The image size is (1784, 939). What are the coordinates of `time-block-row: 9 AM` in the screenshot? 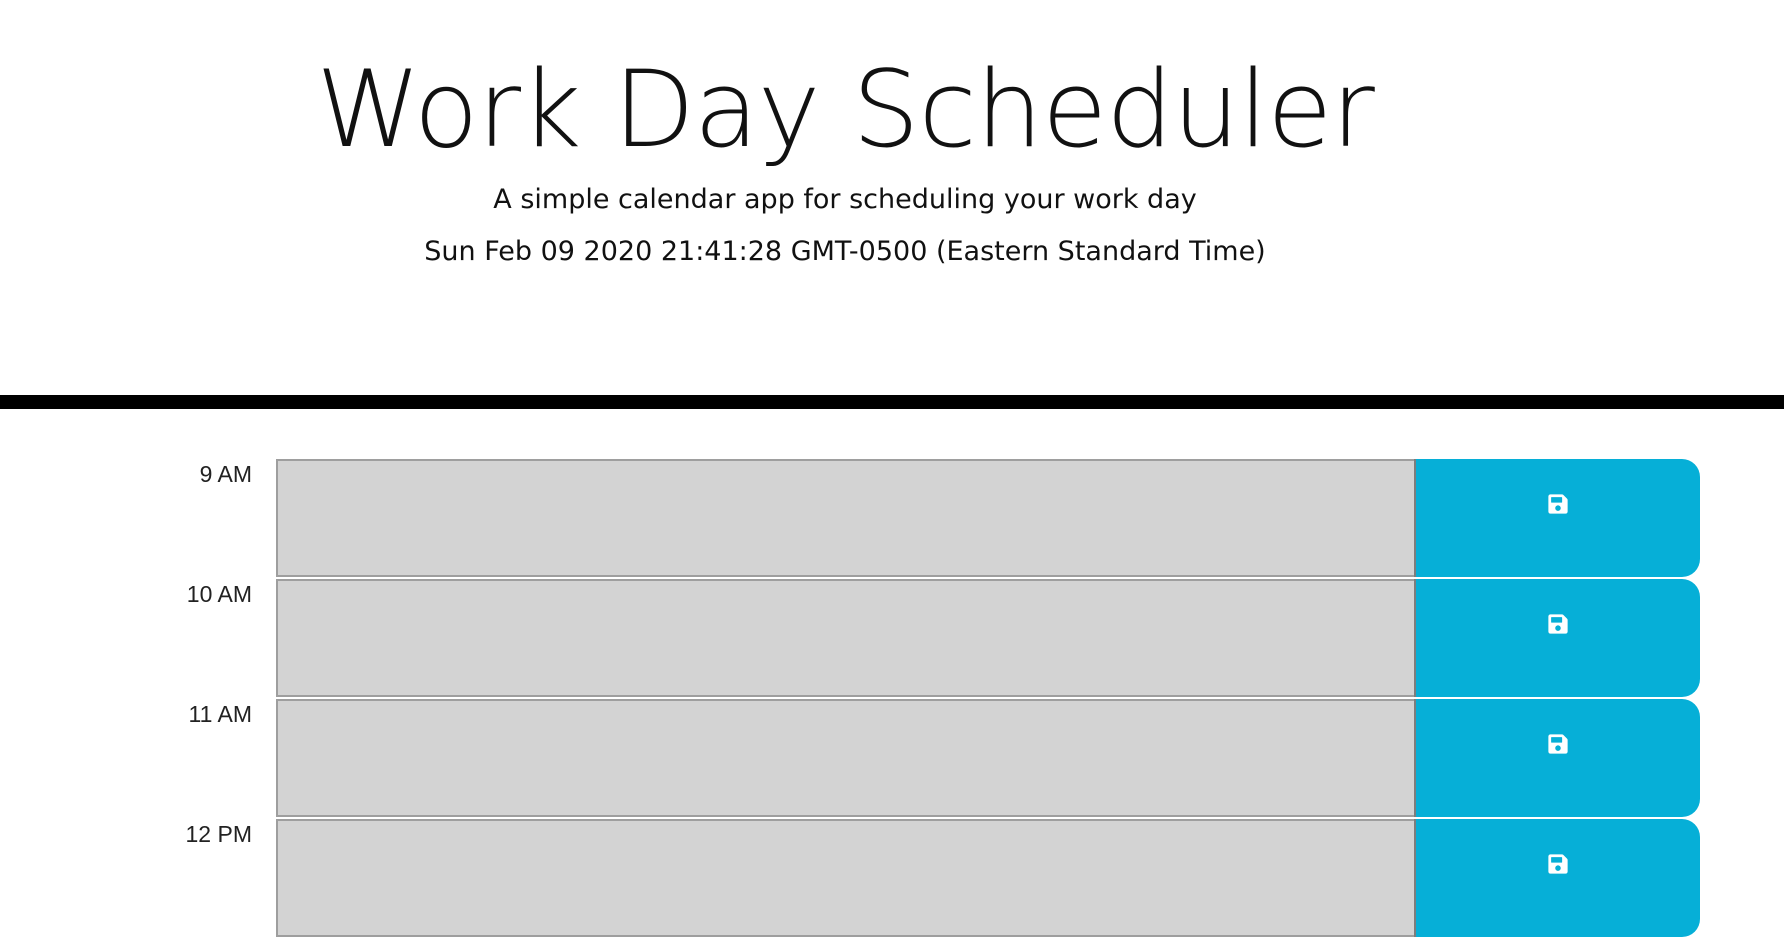 It's located at (892, 519).